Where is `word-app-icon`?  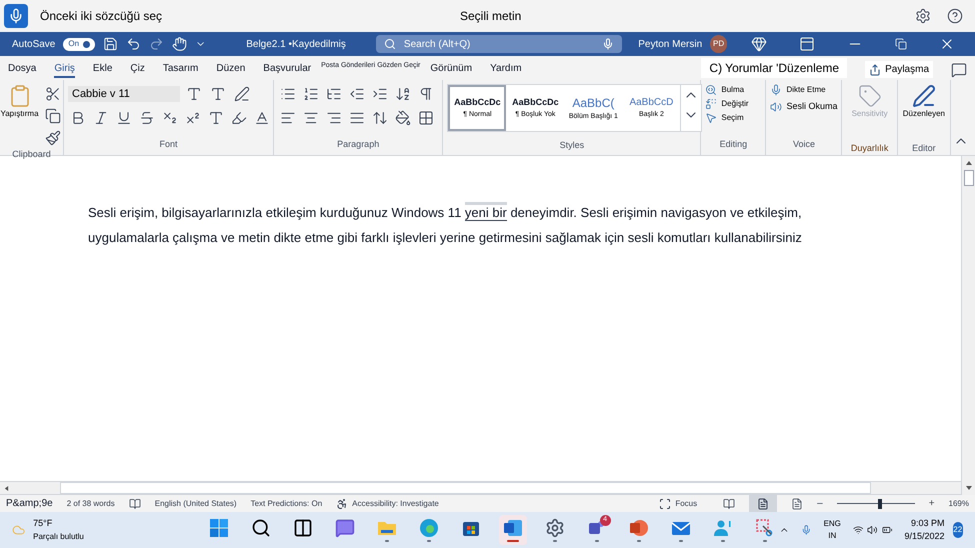
word-app-icon is located at coordinates (512, 528).